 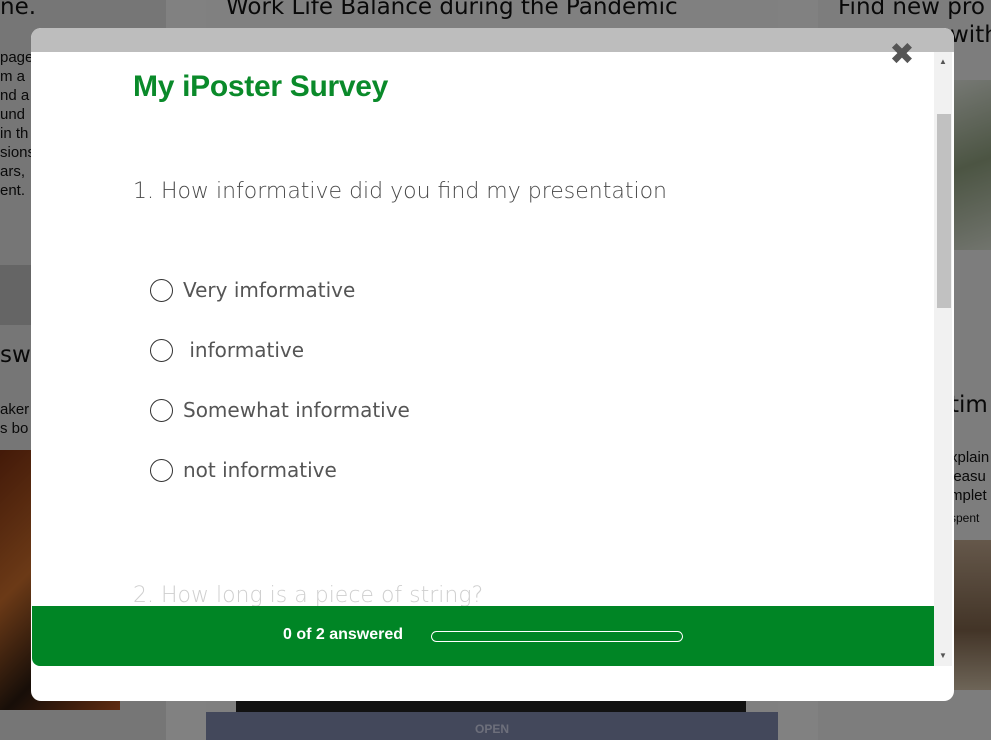 I want to click on question-2-label: 2. How long is a piece of string?, so click(x=308, y=595).